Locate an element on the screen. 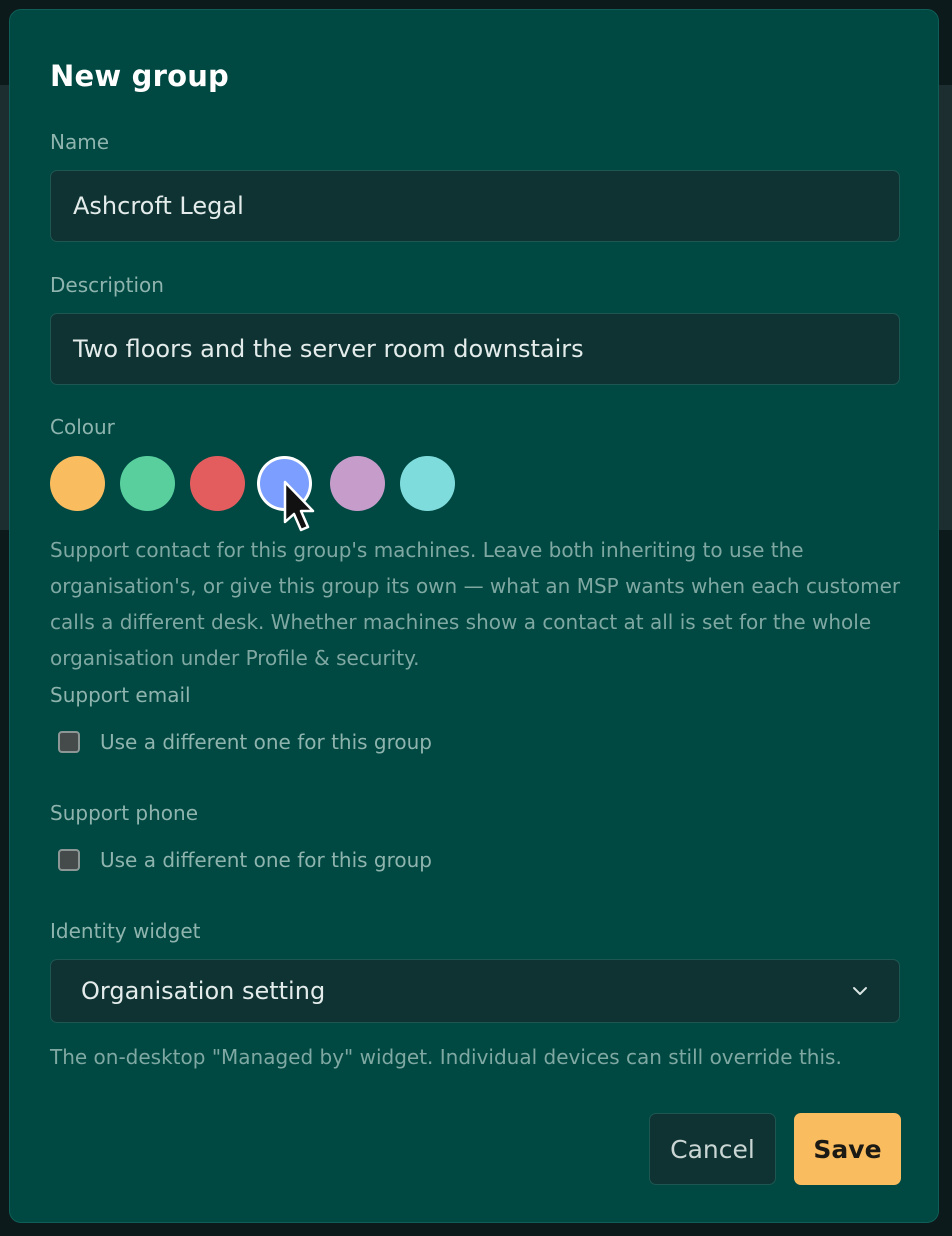  support-email-override: Use a different one for this group is located at coordinates (245, 742).